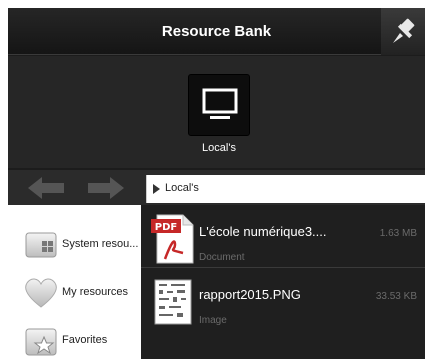 This screenshot has width=425, height=359. I want to click on sidebar-item-favorites: Favorites, so click(81, 341).